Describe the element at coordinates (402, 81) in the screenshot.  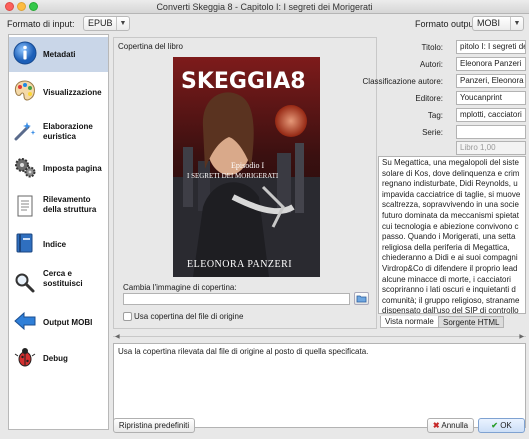
I see `author-sort-label: Classificazione autore:` at that location.